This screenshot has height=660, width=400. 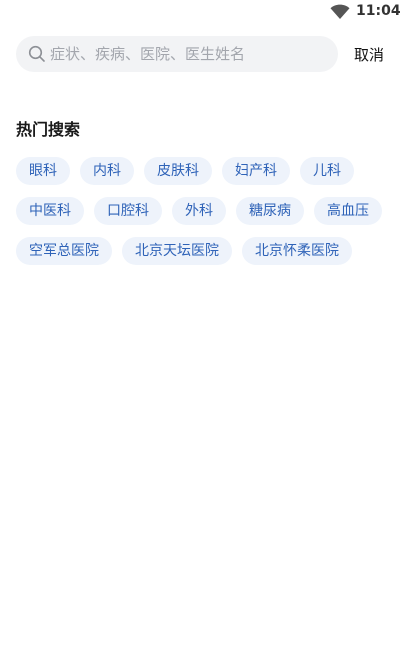 I want to click on hot-search-title: 热门搜索, so click(x=48, y=129).